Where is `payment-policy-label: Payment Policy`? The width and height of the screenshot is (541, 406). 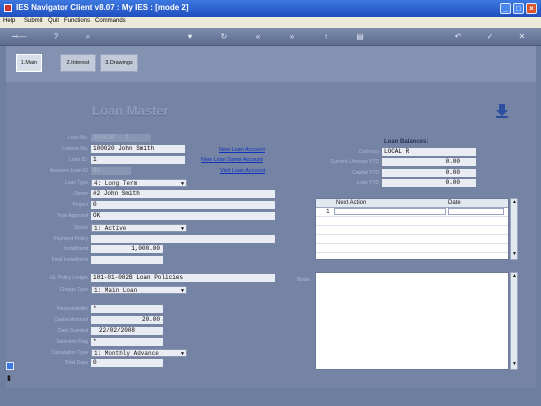 payment-policy-label: Payment Policy is located at coordinates (70, 239).